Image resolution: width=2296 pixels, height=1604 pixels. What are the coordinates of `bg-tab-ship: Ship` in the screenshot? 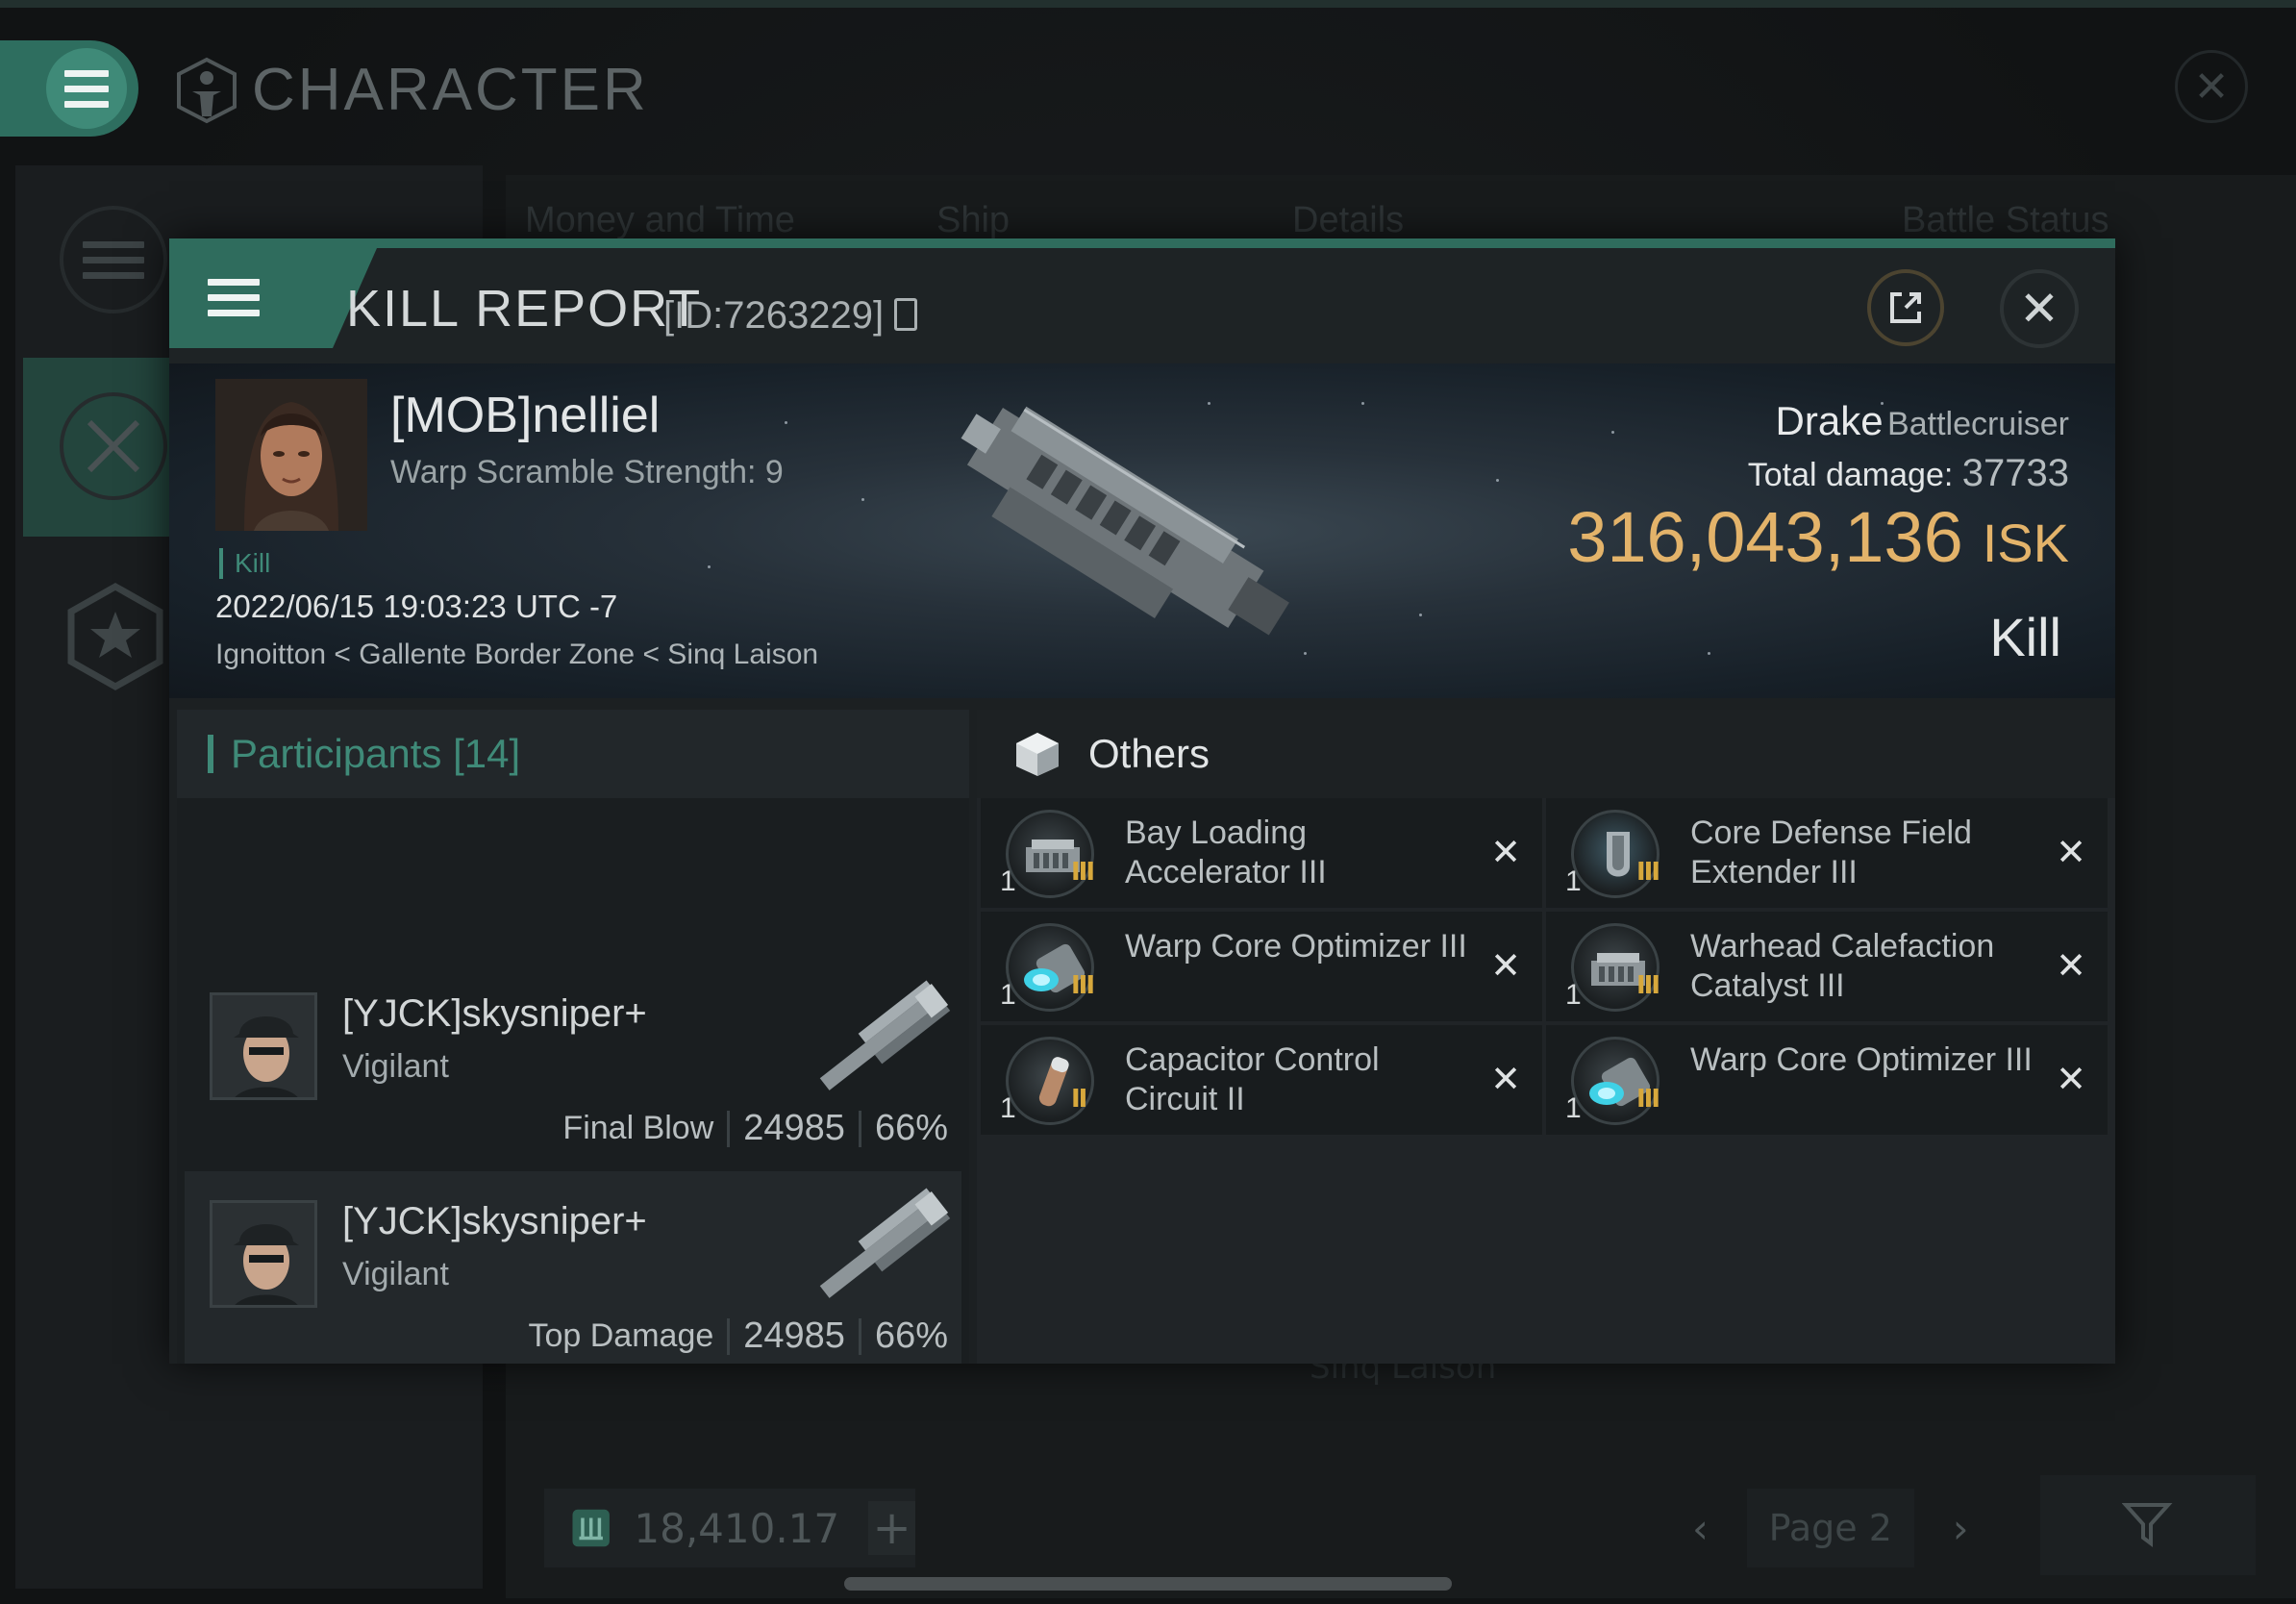 It's located at (973, 220).